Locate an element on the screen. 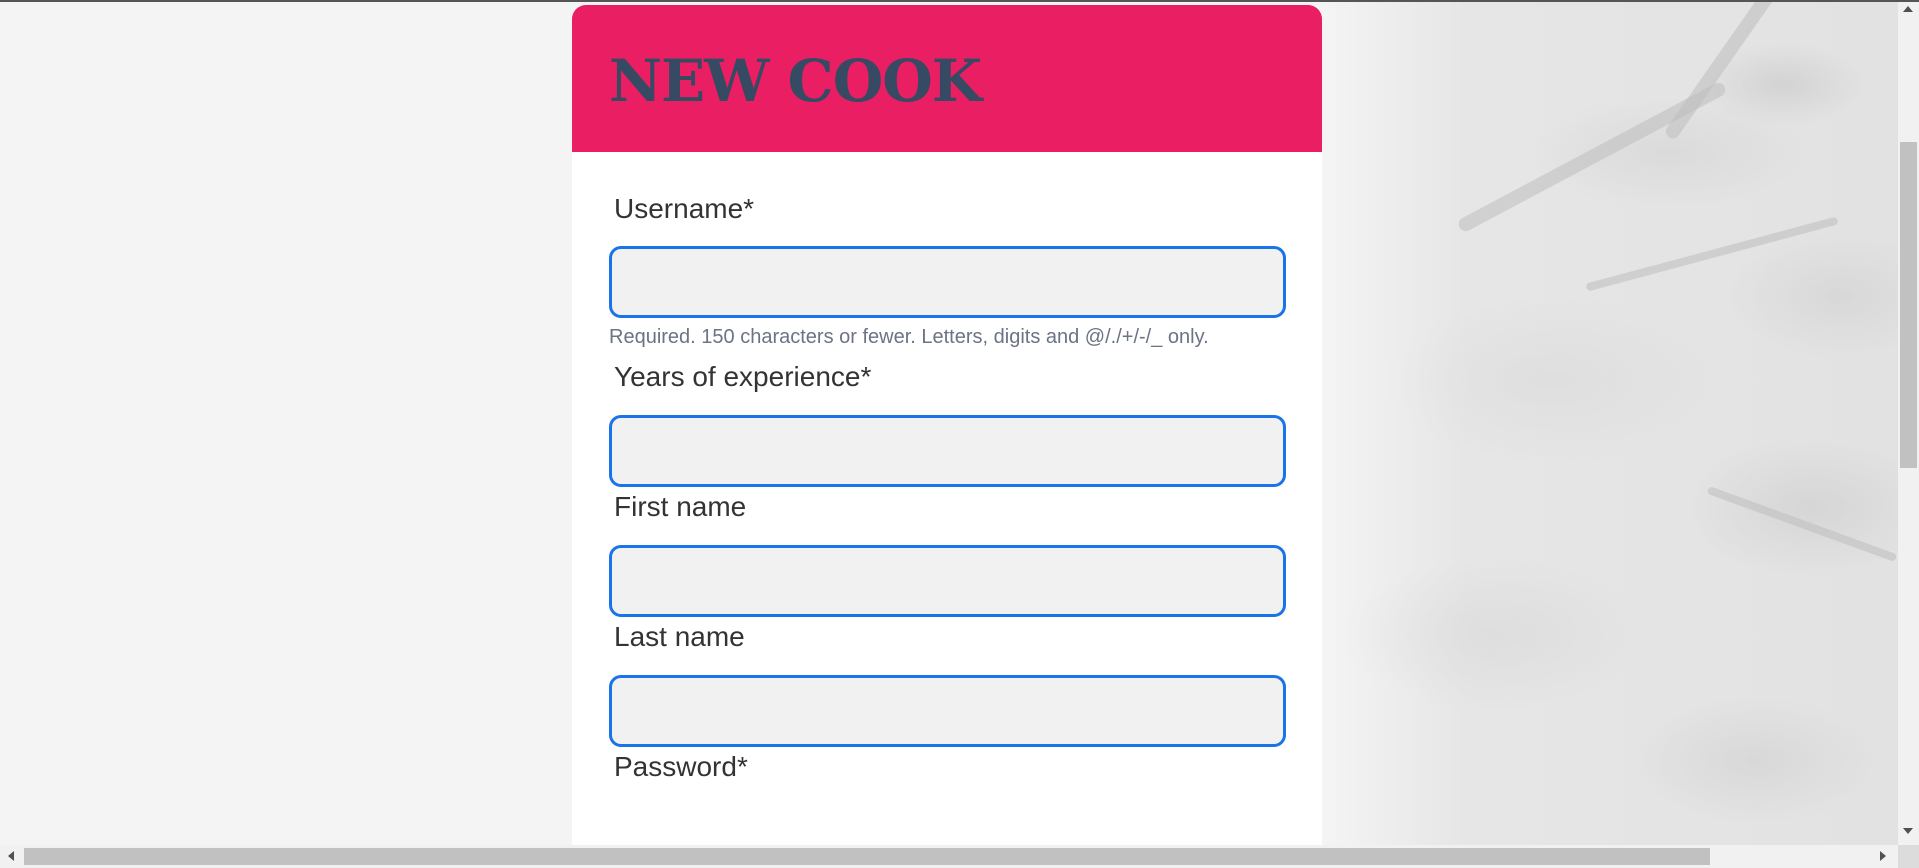 This screenshot has width=1919, height=868. scroll-down-arrow-icon is located at coordinates (1908, 831).